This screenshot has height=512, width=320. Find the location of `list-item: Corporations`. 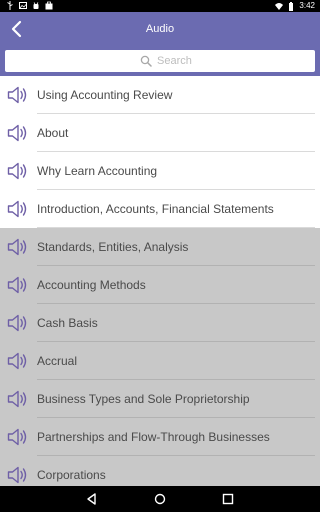

list-item: Corporations is located at coordinates (160, 471).